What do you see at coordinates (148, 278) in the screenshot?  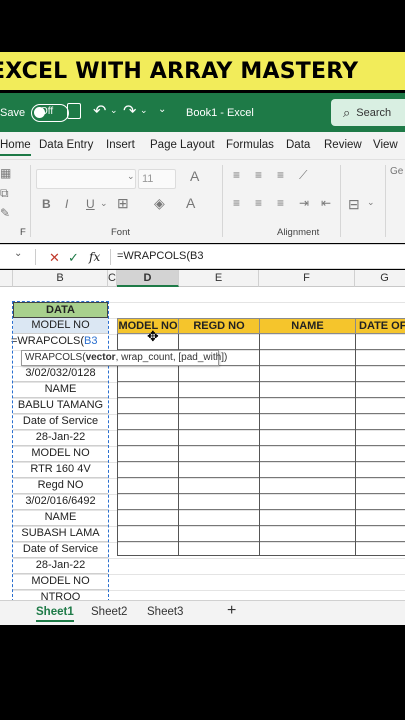 I see `column-header-d: D` at bounding box center [148, 278].